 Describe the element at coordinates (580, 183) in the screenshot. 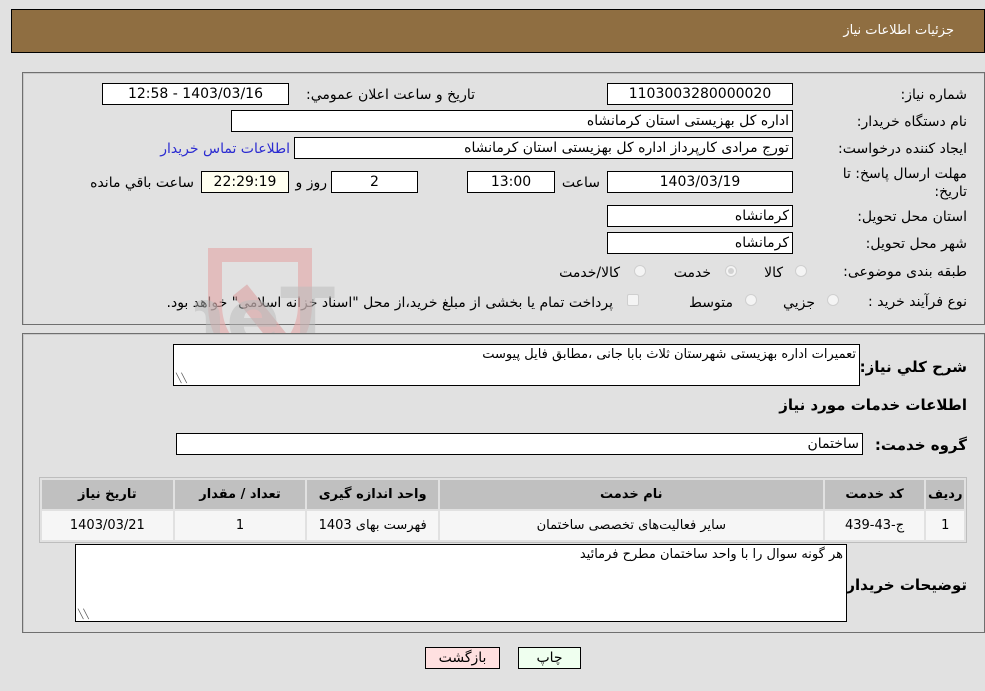

I see `deadline-time-label: ساعت` at that location.